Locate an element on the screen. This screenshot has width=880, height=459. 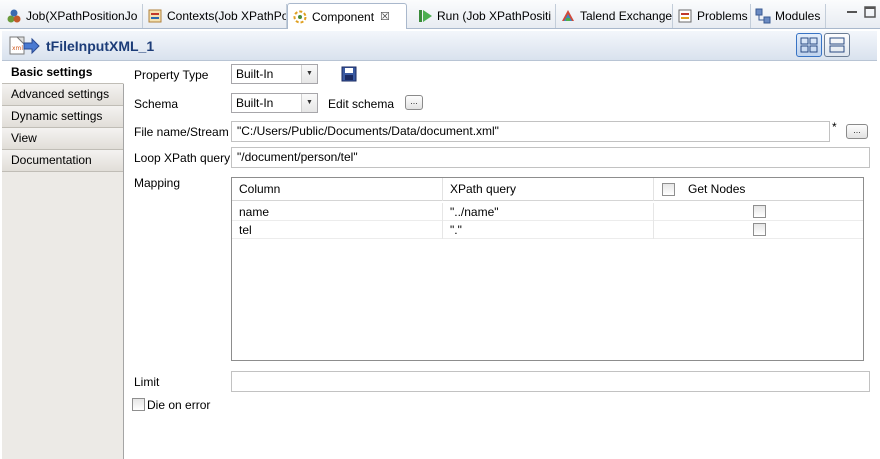
tab-label: Job(XPathPositionJo is located at coordinates (82, 16).